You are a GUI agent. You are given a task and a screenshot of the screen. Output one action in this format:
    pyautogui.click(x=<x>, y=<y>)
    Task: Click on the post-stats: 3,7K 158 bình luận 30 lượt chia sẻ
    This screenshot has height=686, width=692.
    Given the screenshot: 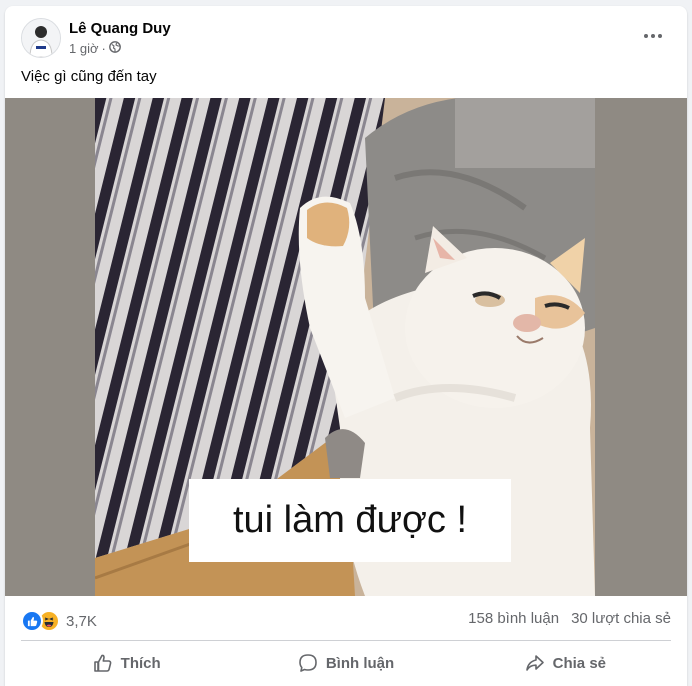 What is the action you would take?
    pyautogui.click(x=346, y=618)
    